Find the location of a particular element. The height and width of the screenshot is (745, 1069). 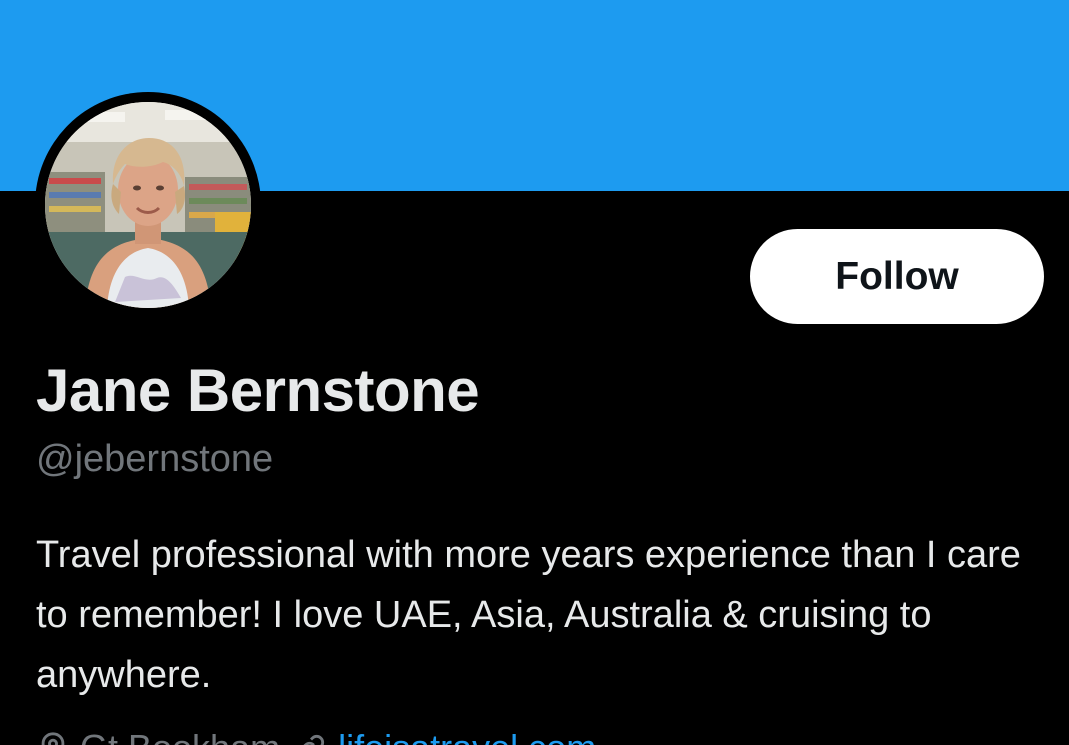

link-icon is located at coordinates (311, 738).